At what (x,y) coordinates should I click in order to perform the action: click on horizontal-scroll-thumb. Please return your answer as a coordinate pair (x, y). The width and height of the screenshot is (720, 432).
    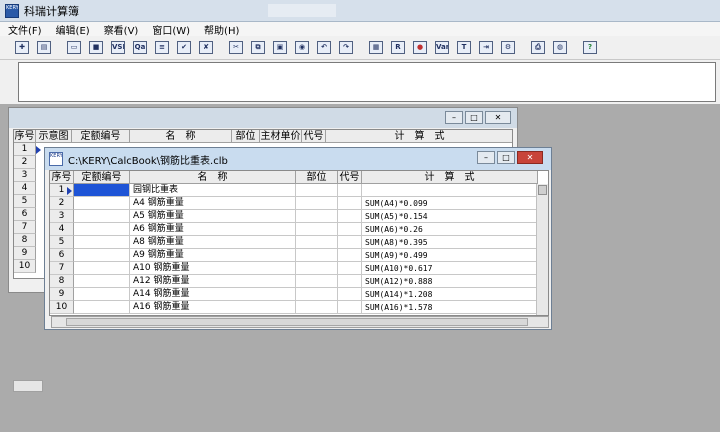
    Looking at the image, I should click on (297, 322).